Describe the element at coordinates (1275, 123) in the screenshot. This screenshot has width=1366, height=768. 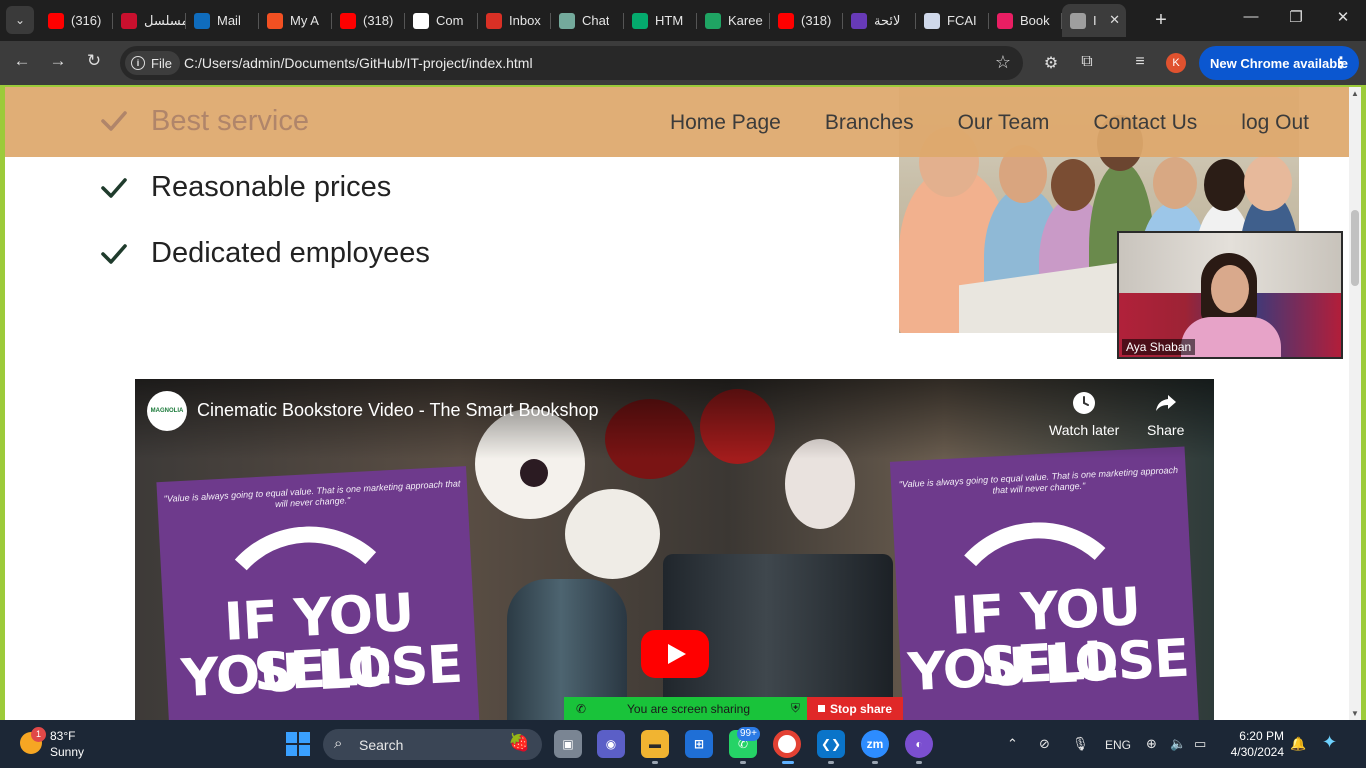
I see `nav-link-log-out: log Out` at that location.